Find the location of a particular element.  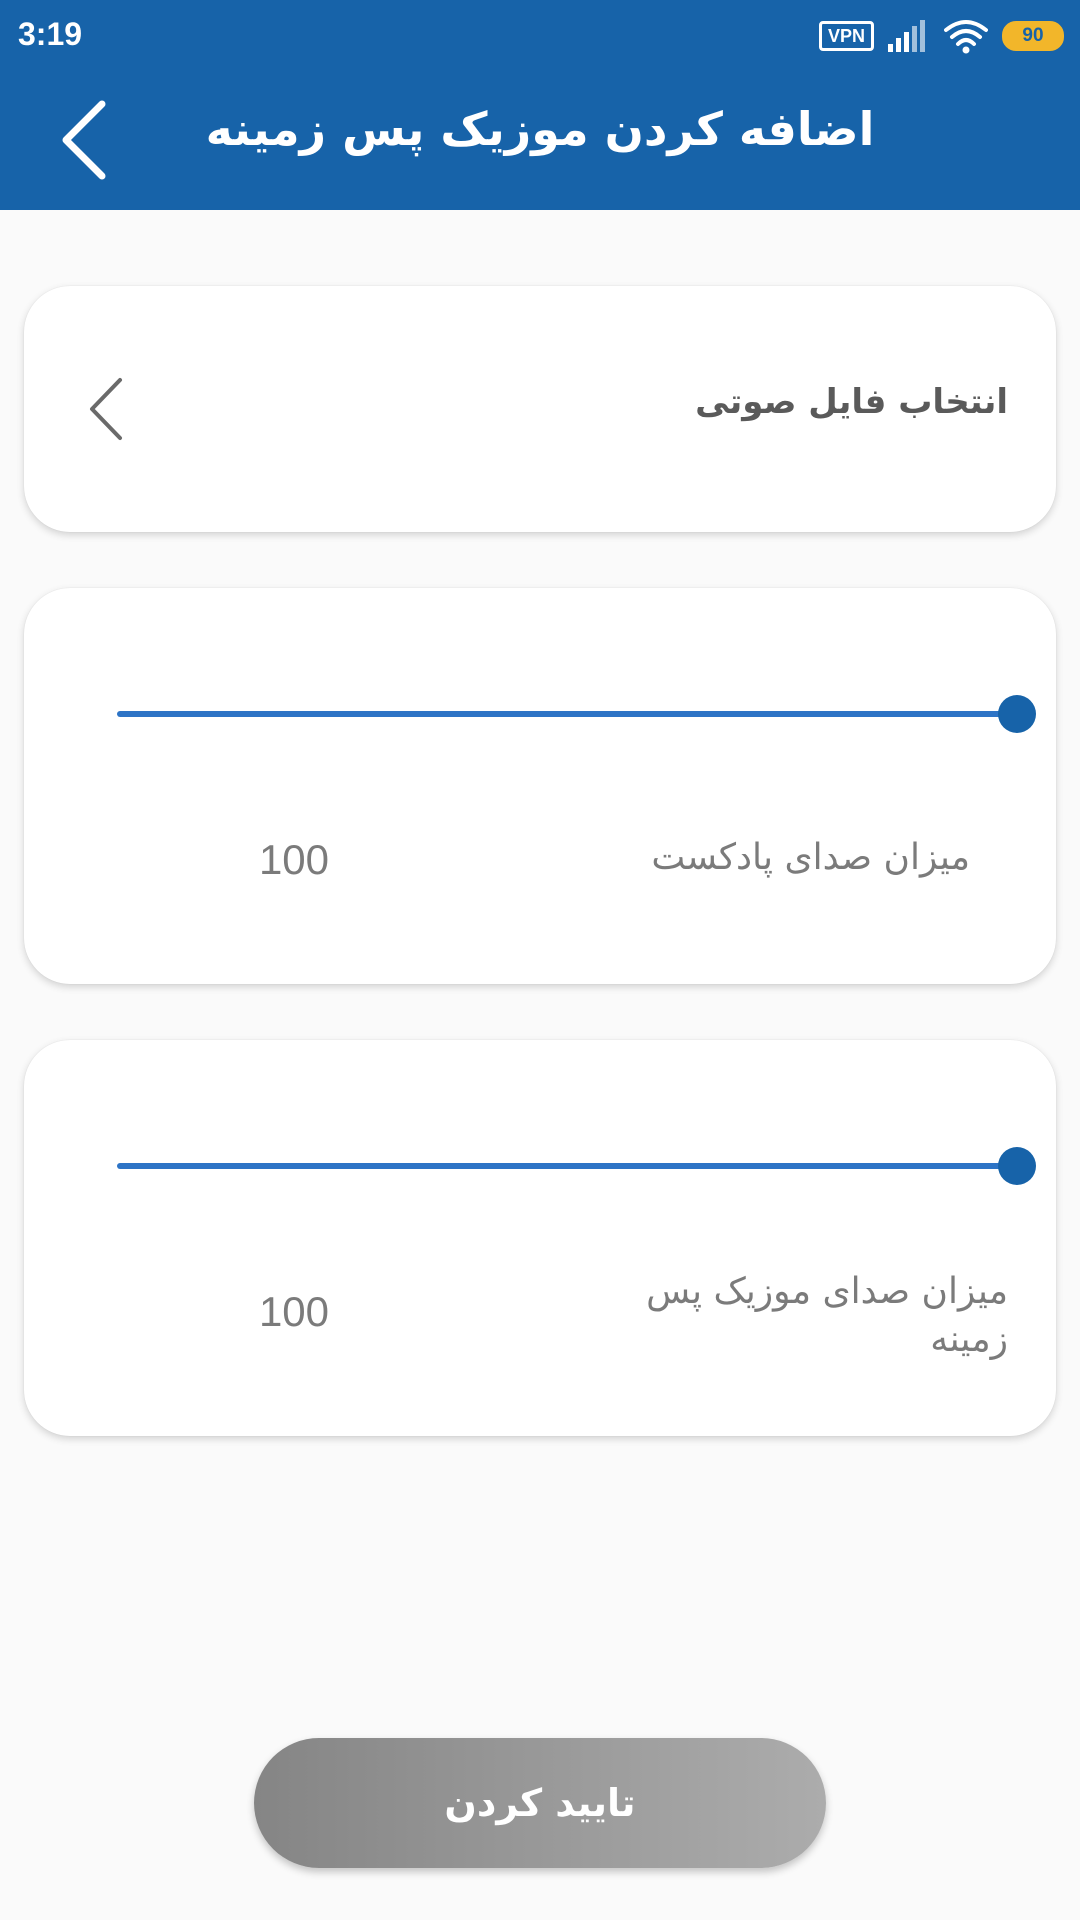

podcast-slider-track is located at coordinates (567, 714).